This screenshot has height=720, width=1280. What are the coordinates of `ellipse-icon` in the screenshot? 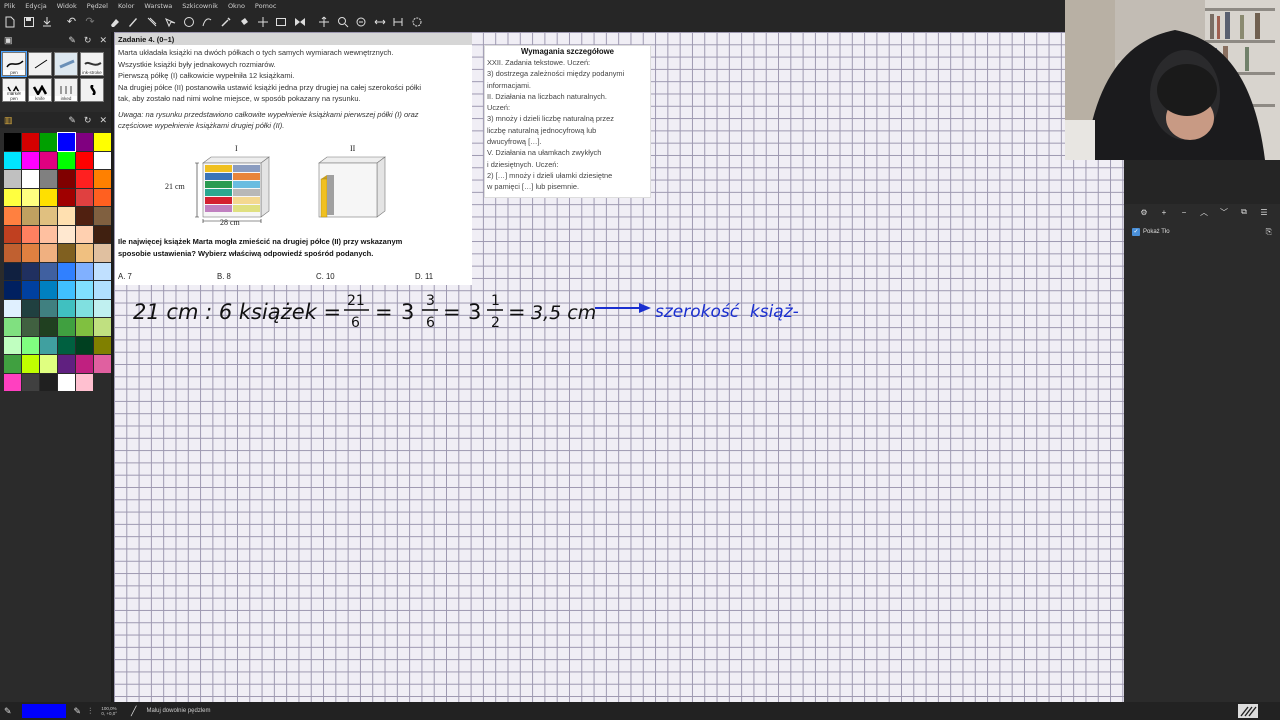 It's located at (189, 22).